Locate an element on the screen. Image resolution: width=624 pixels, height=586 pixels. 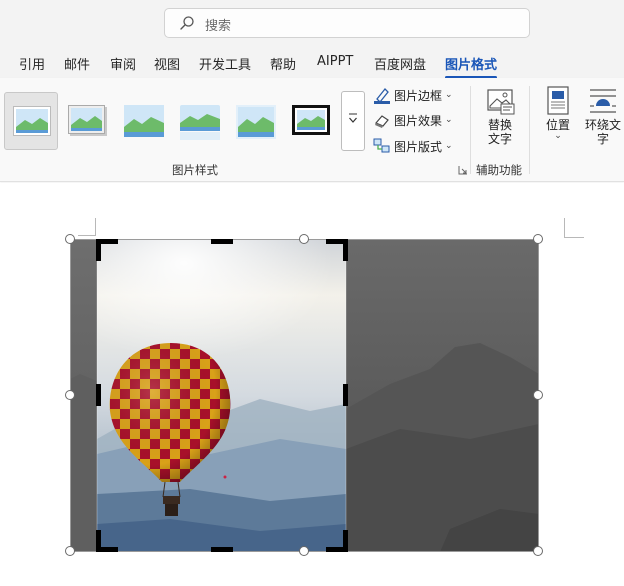
resize-handle-top-left is located at coordinates (70, 239).